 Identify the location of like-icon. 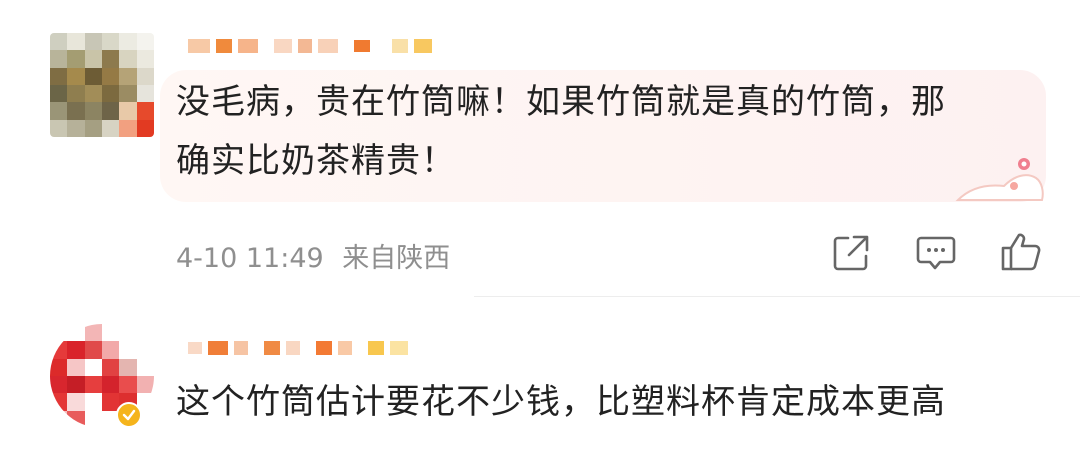
(1021, 252).